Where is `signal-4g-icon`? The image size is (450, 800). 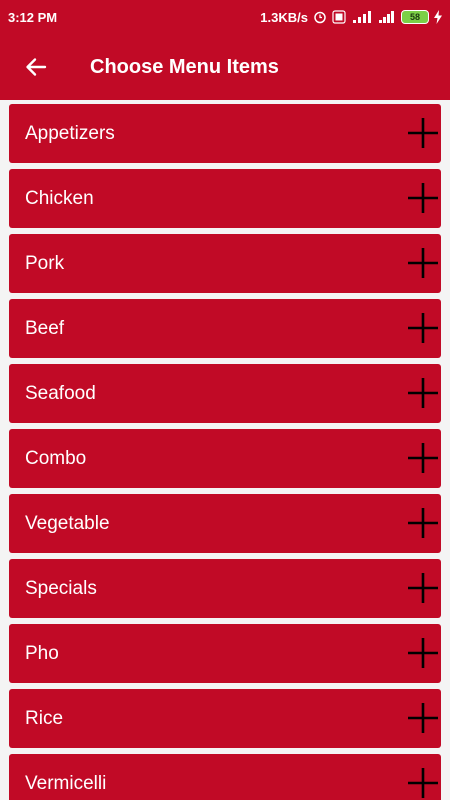
signal-4g-icon is located at coordinates (362, 17).